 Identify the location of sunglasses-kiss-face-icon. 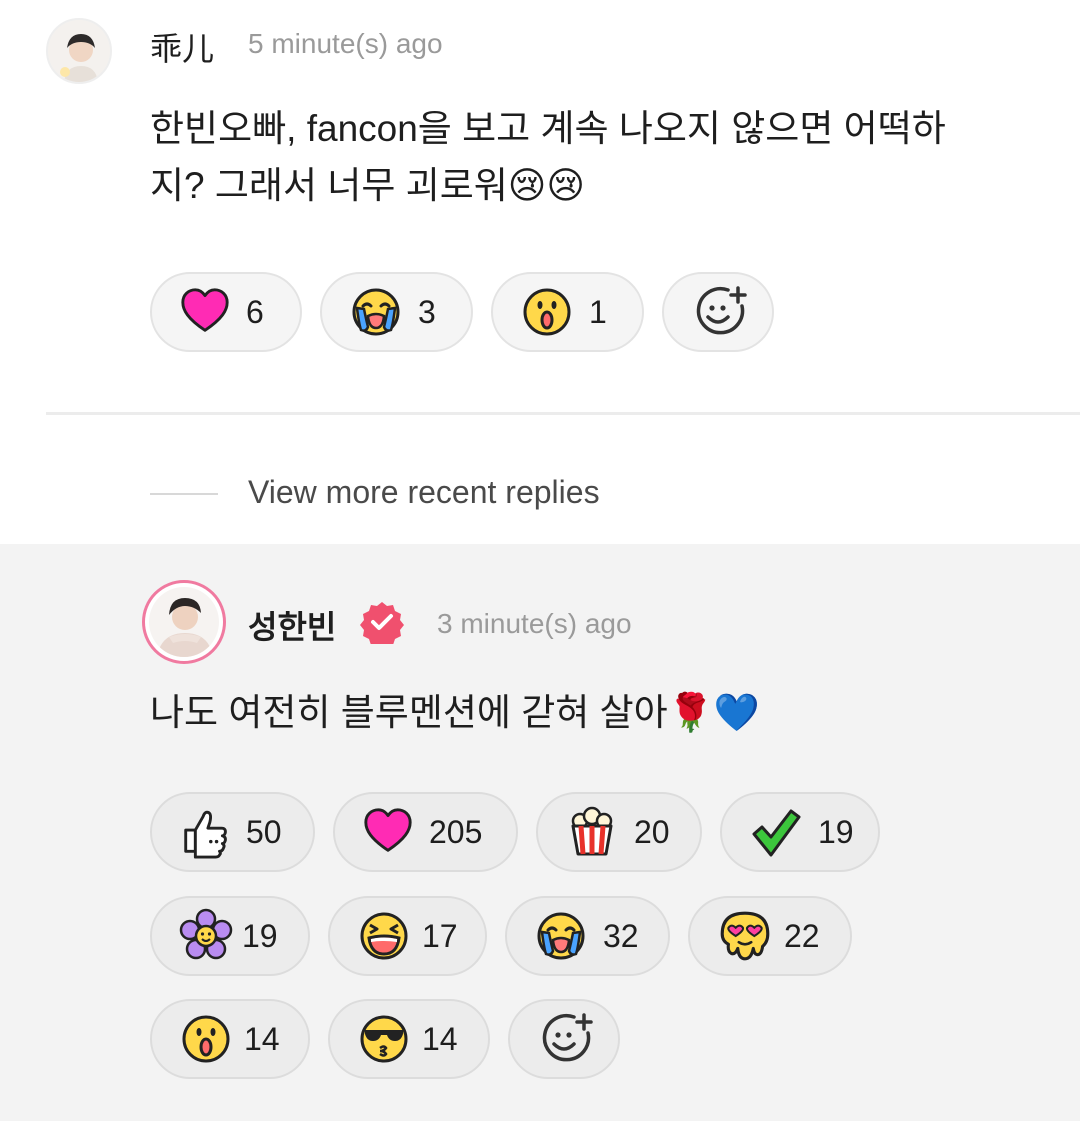
(384, 1039).